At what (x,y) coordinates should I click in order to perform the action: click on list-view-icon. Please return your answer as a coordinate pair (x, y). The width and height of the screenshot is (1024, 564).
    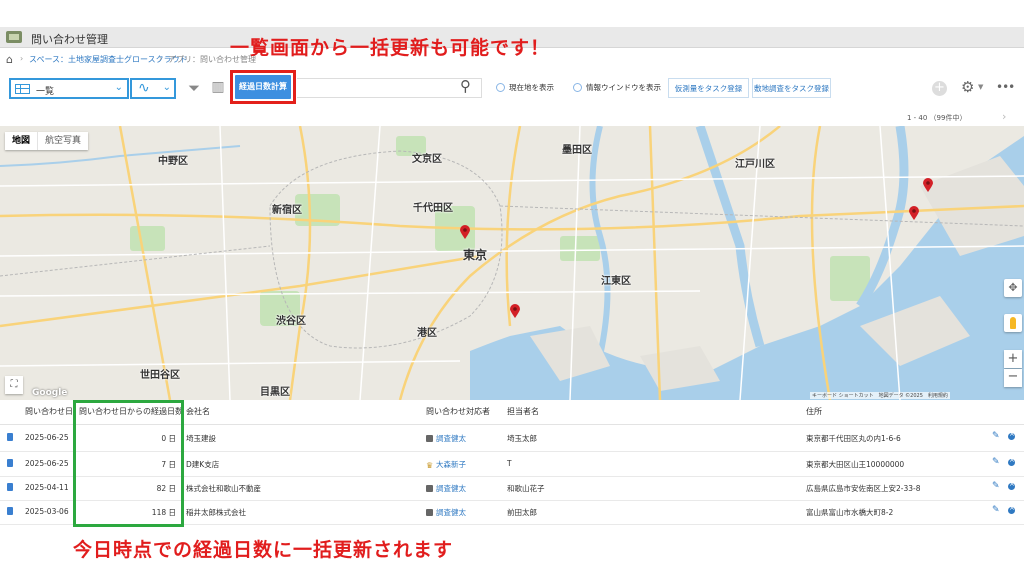
    Looking at the image, I should click on (22, 89).